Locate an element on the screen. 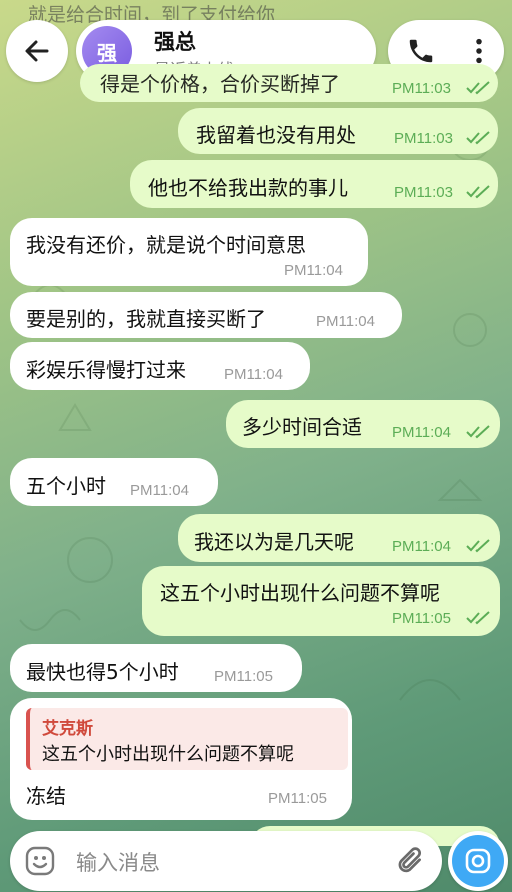 The image size is (512, 892). message-bubble: 我没有还价，就是说个时间意思 PM11:04 is located at coordinates (189, 252).